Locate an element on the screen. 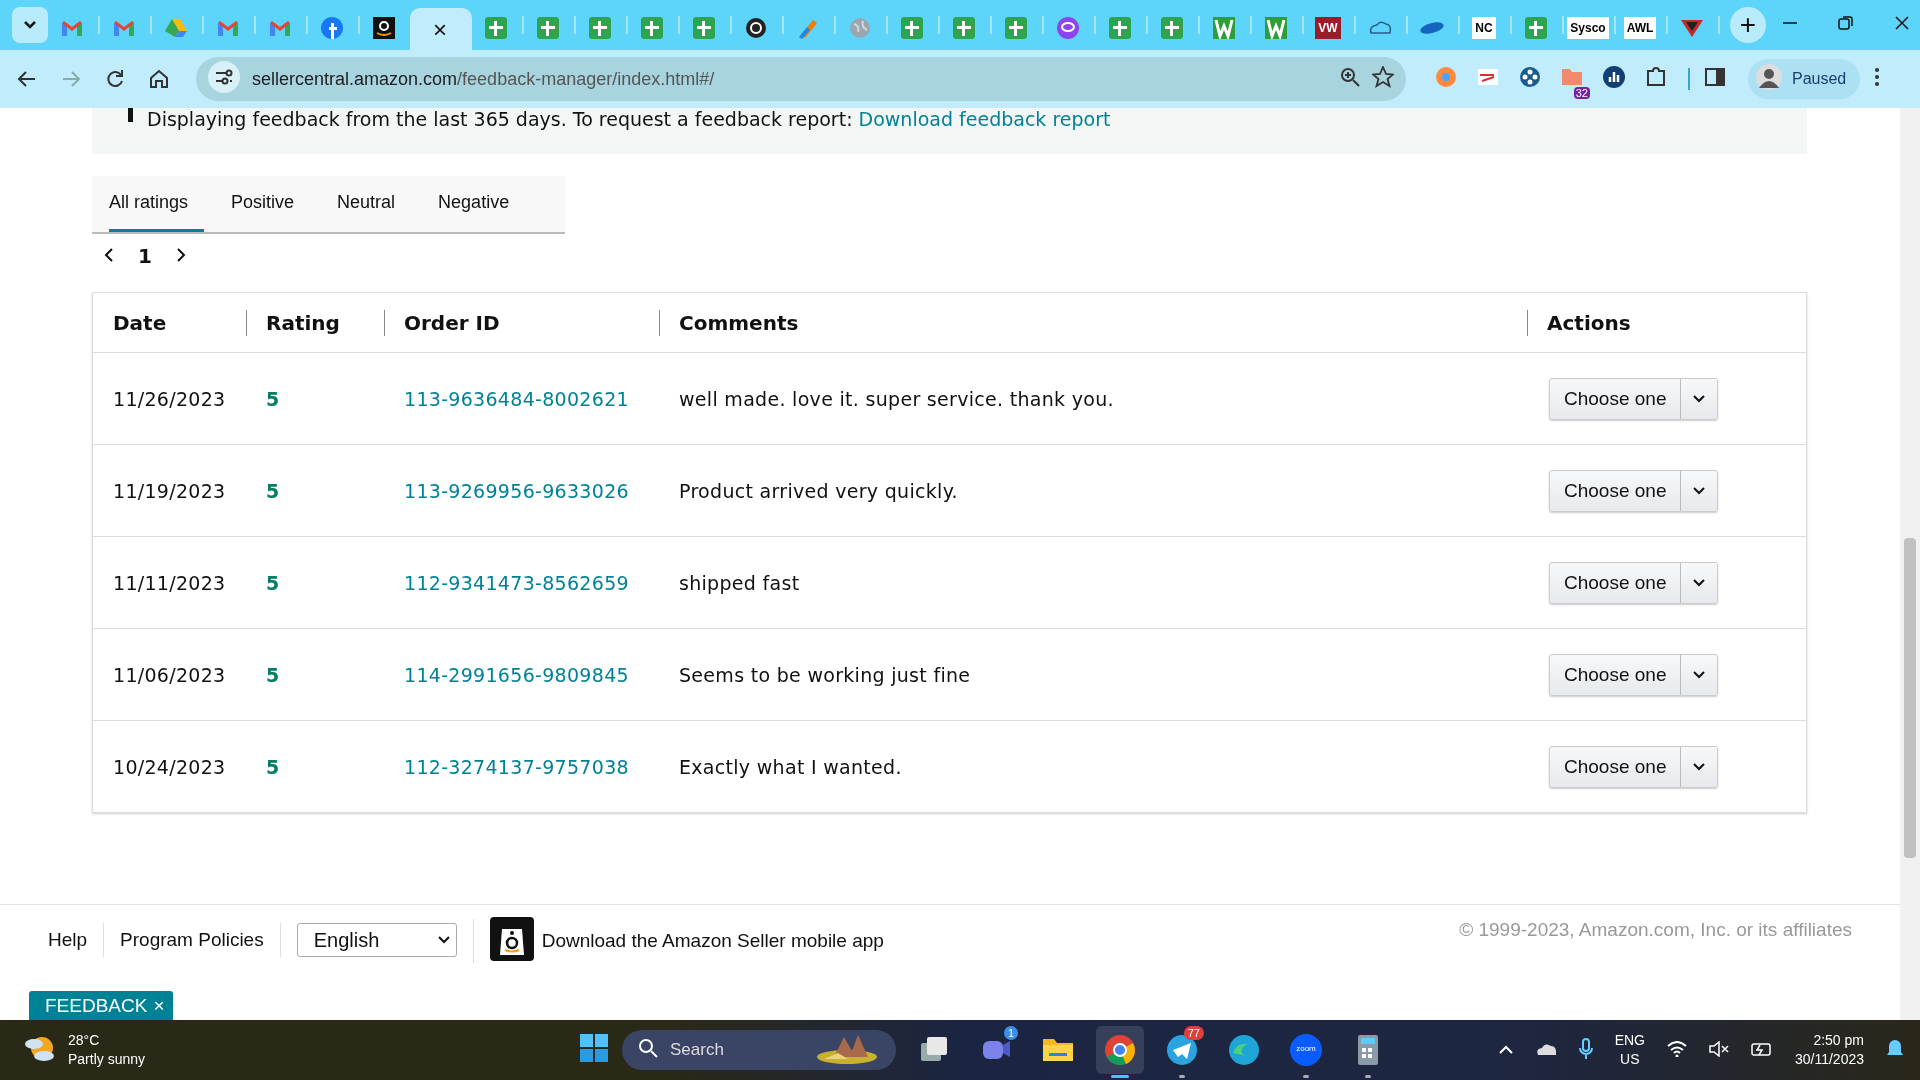 The height and width of the screenshot is (1080, 1920). weather-text: Partly sunny is located at coordinates (107, 1059).